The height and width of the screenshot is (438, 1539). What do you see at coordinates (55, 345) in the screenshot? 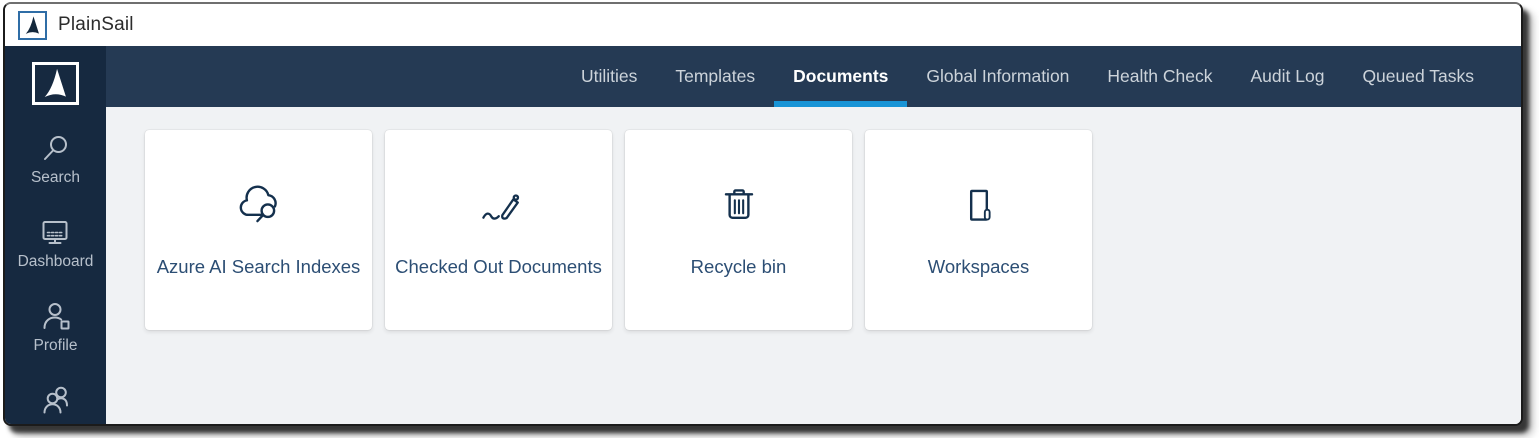
I see `sidebar-item-label: Profile` at bounding box center [55, 345].